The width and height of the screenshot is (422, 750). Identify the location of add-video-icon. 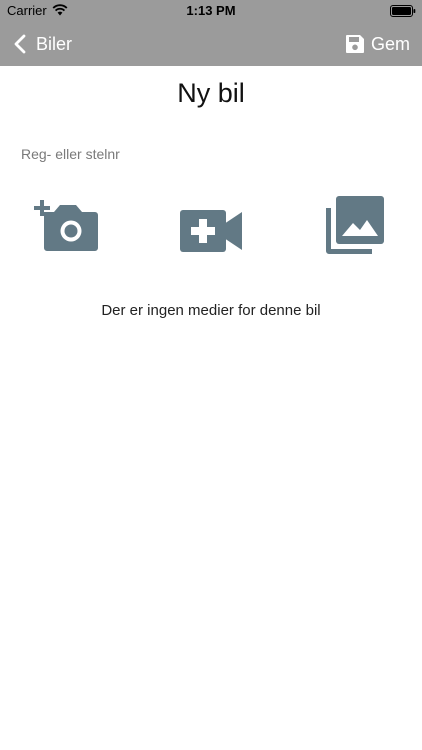
(211, 231).